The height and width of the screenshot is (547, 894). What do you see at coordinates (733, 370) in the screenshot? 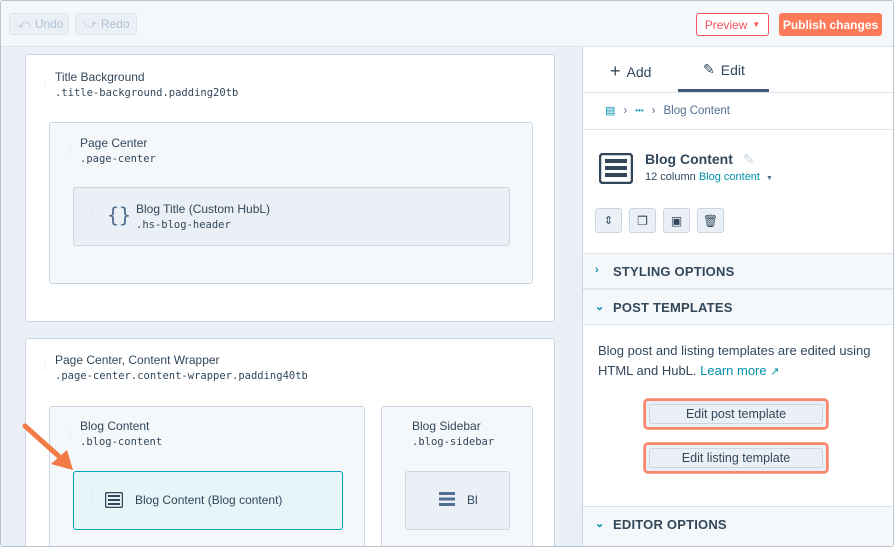
I see `learn-more-link: Learn more` at bounding box center [733, 370].